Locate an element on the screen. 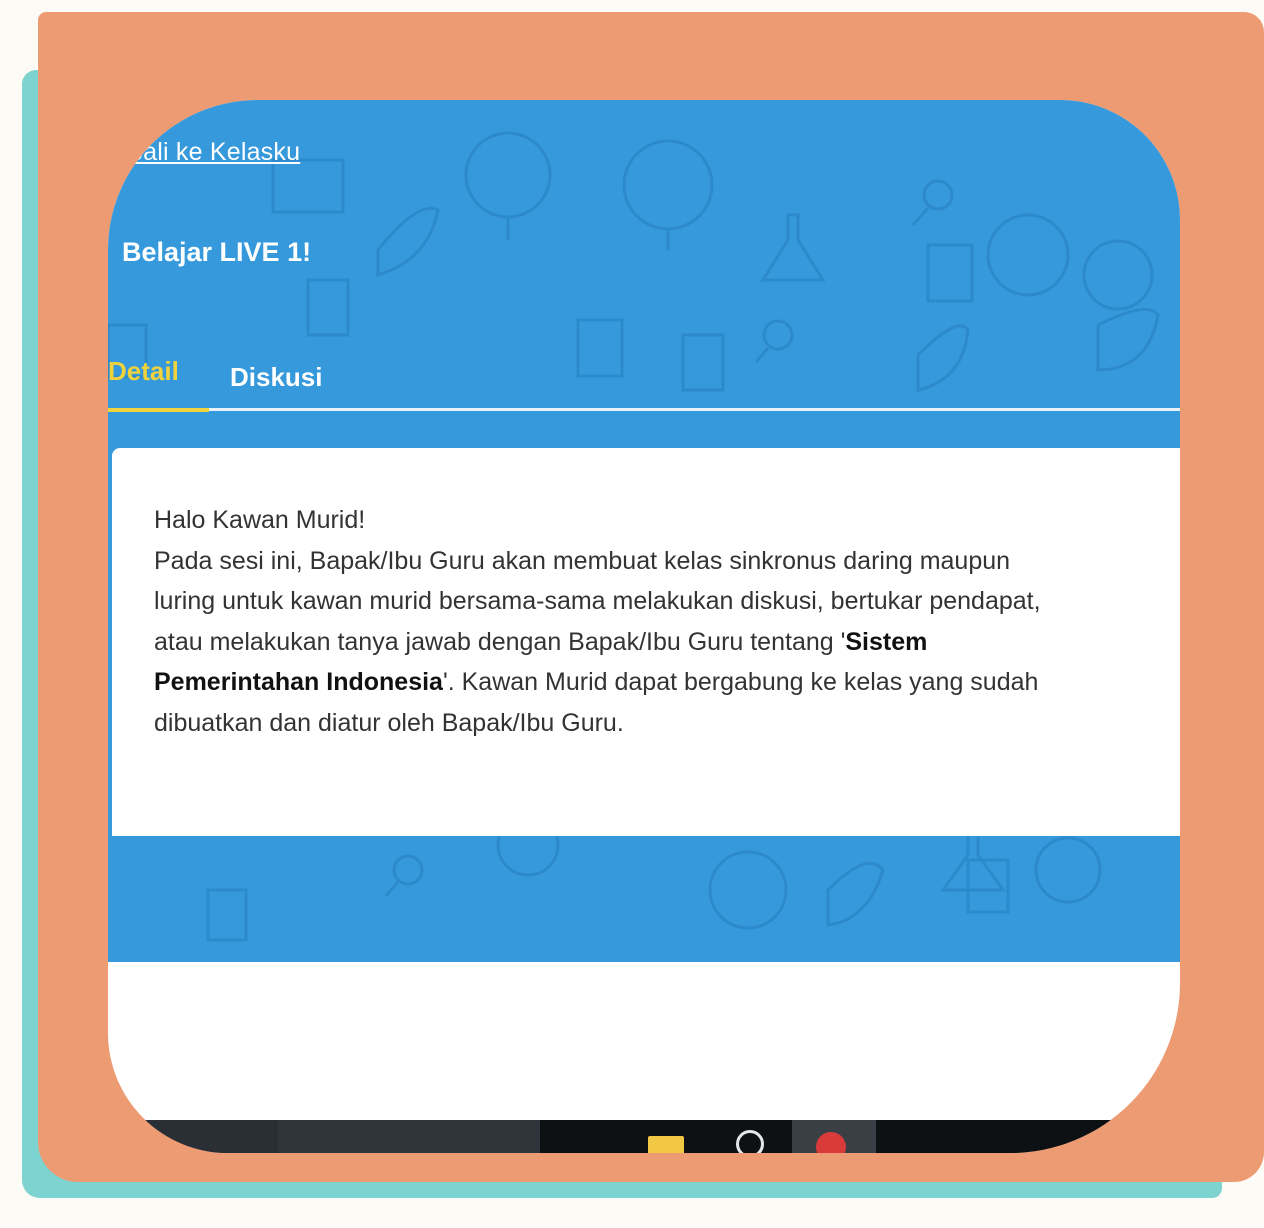  os-taskbar is located at coordinates (644, 1136).